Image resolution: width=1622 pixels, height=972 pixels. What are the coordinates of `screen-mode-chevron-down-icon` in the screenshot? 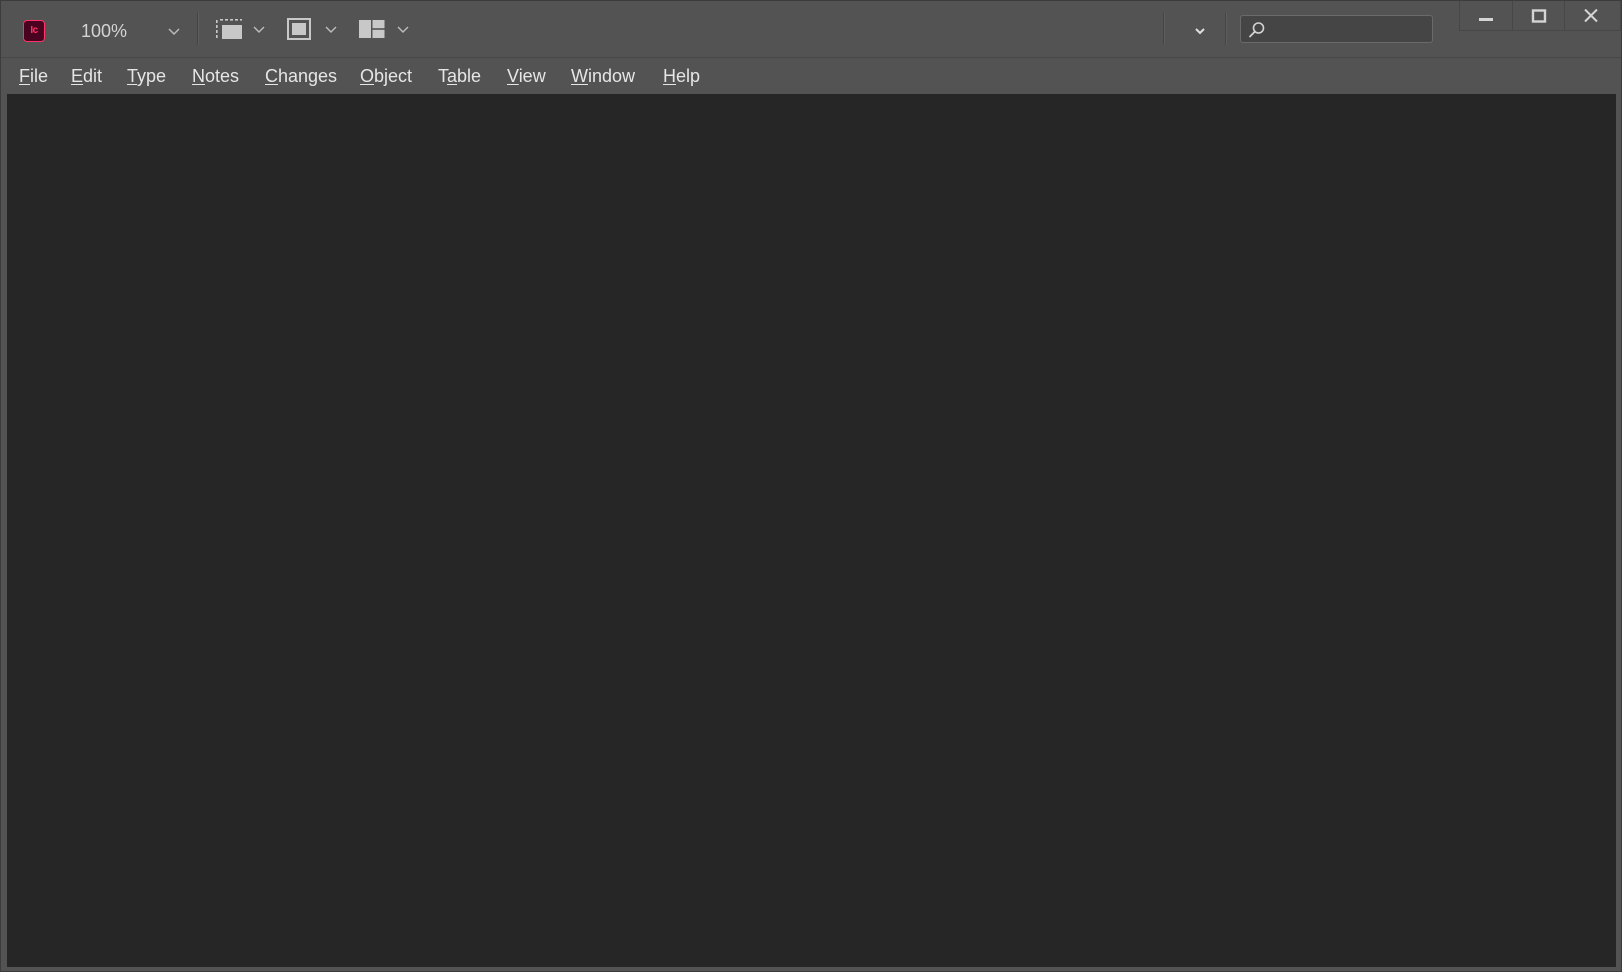 It's located at (331, 29).